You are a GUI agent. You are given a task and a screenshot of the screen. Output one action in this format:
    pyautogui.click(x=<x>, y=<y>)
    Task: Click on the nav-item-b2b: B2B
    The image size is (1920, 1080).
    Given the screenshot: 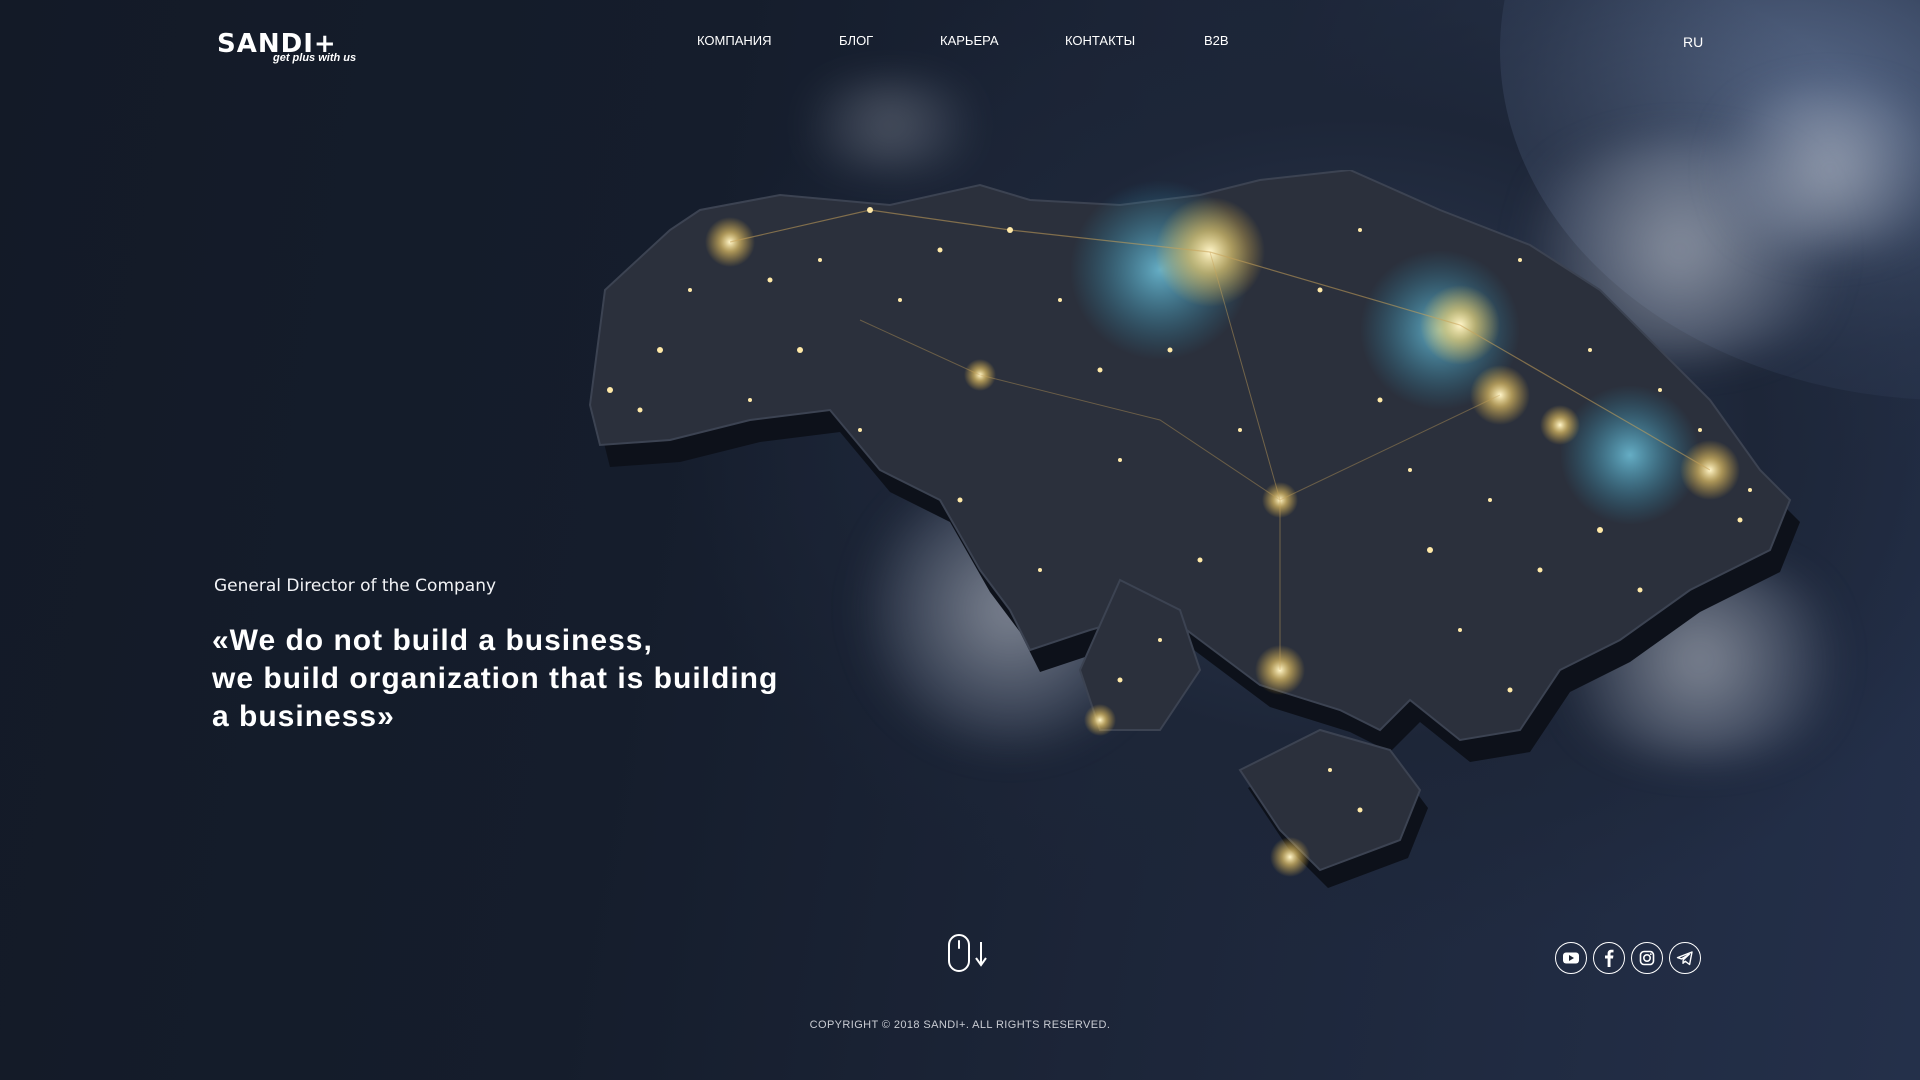 What is the action you would take?
    pyautogui.click(x=1216, y=40)
    